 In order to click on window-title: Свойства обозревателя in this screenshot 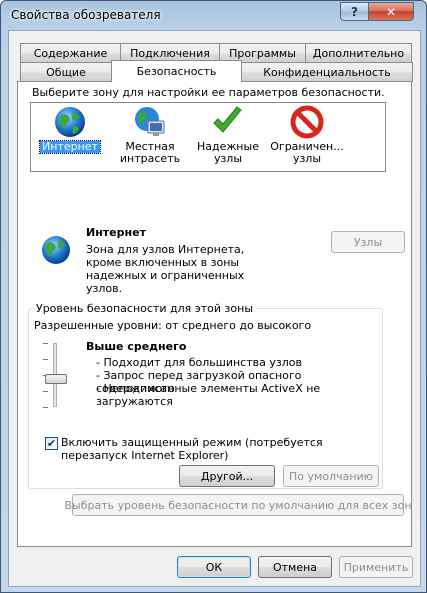, I will do `click(86, 15)`.